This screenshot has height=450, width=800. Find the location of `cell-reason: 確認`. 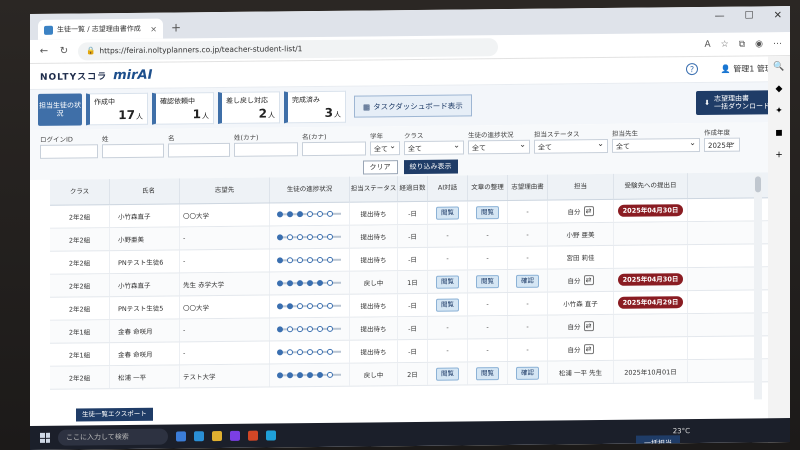

cell-reason: 確認 is located at coordinates (528, 280).